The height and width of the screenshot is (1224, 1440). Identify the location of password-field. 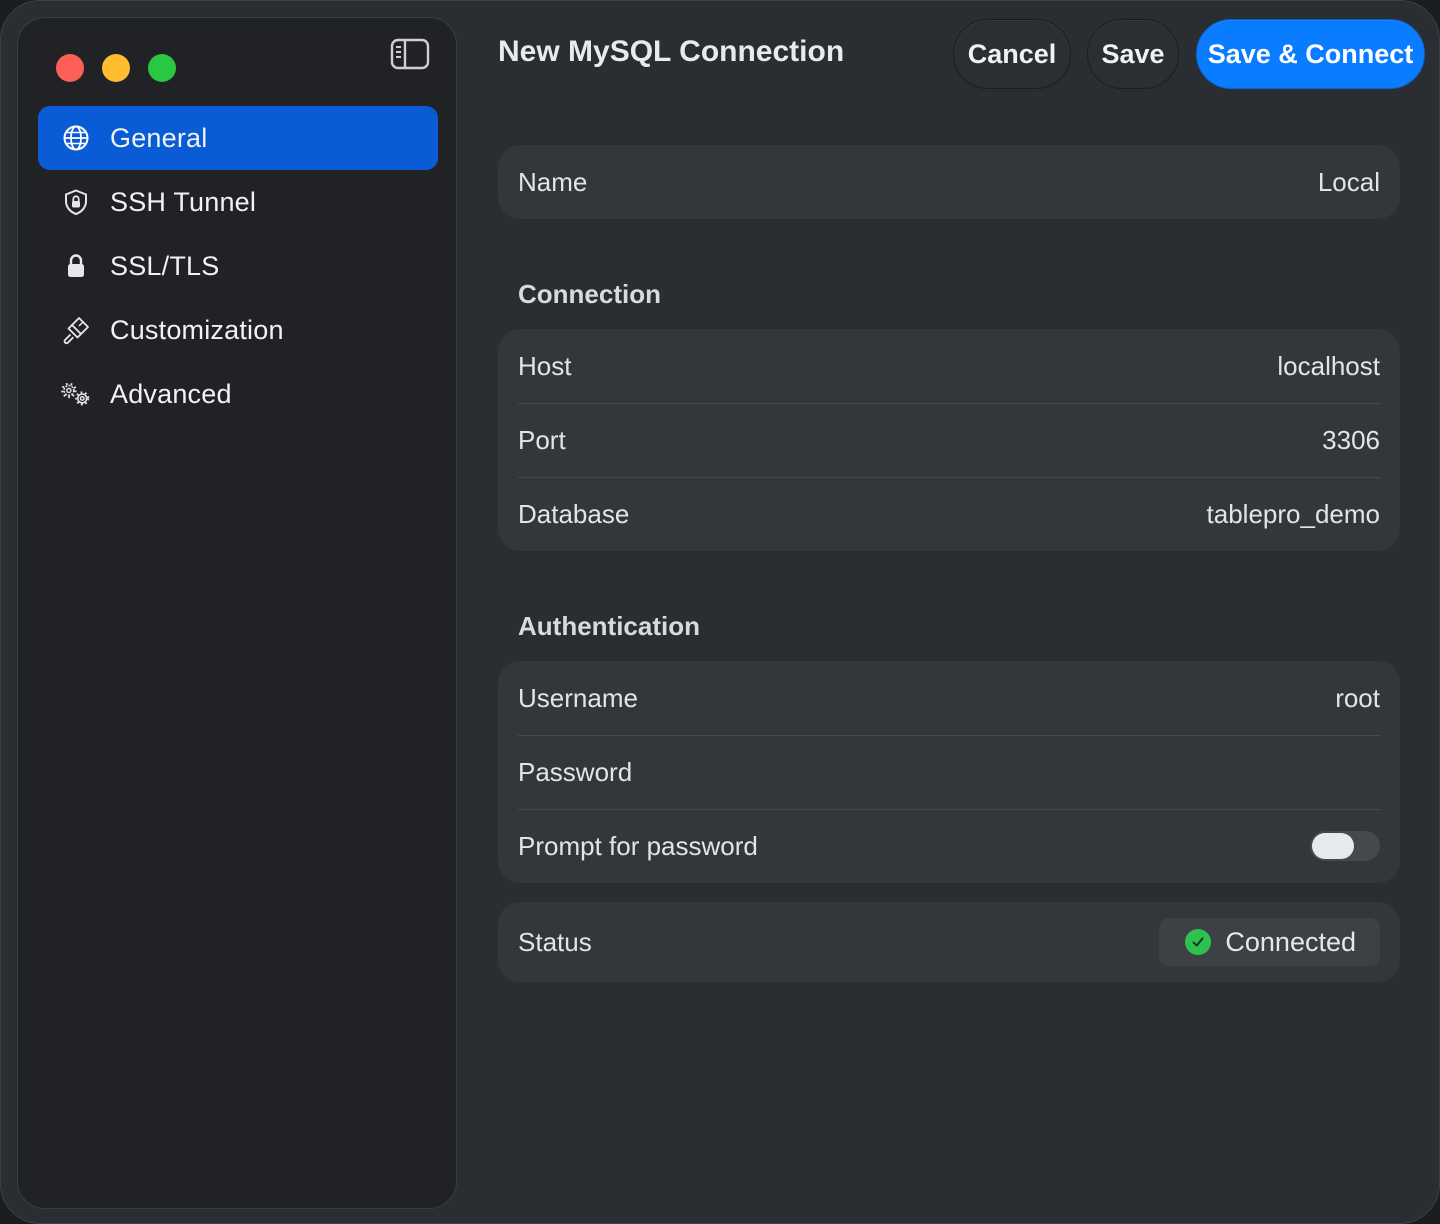
(1230, 772).